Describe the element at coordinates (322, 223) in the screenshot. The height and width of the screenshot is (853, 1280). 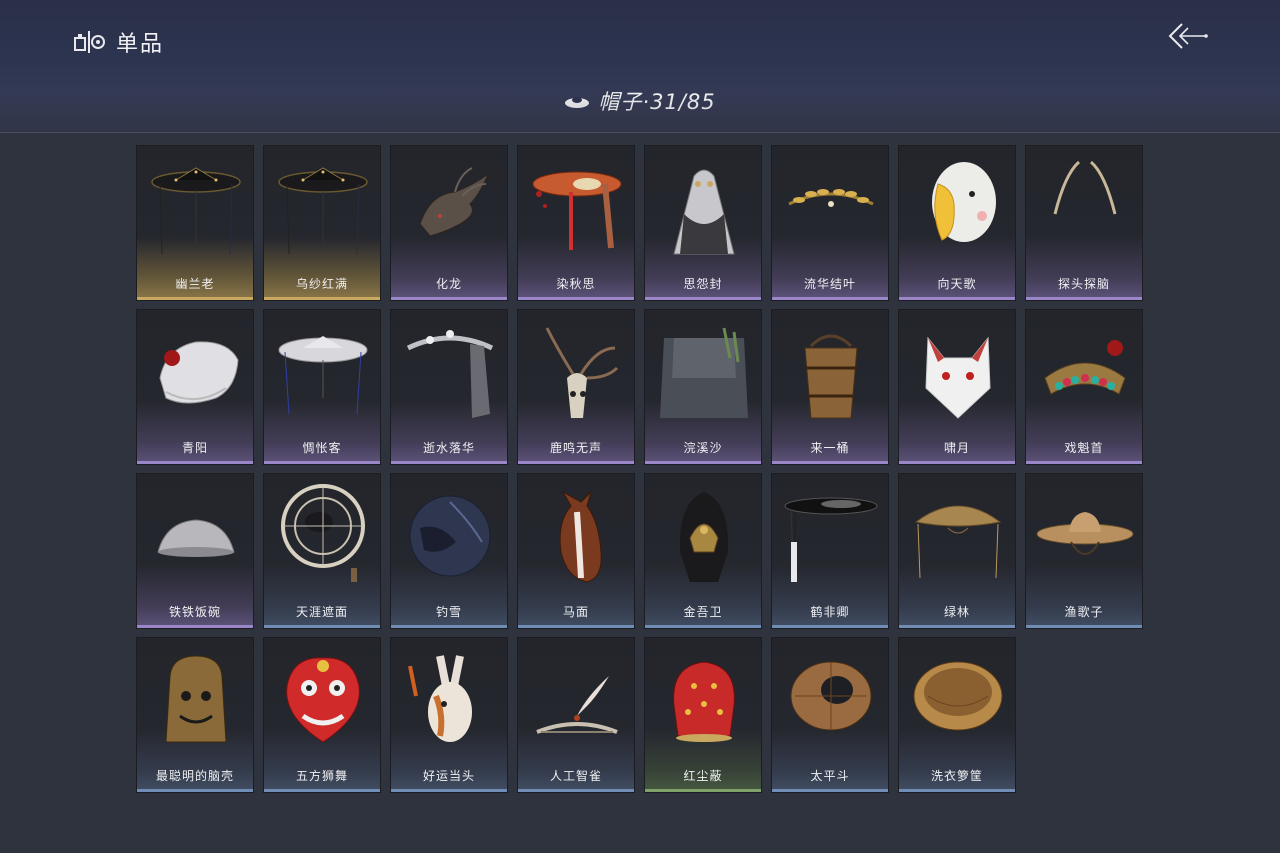
I see `item-card: 乌纱红满` at that location.